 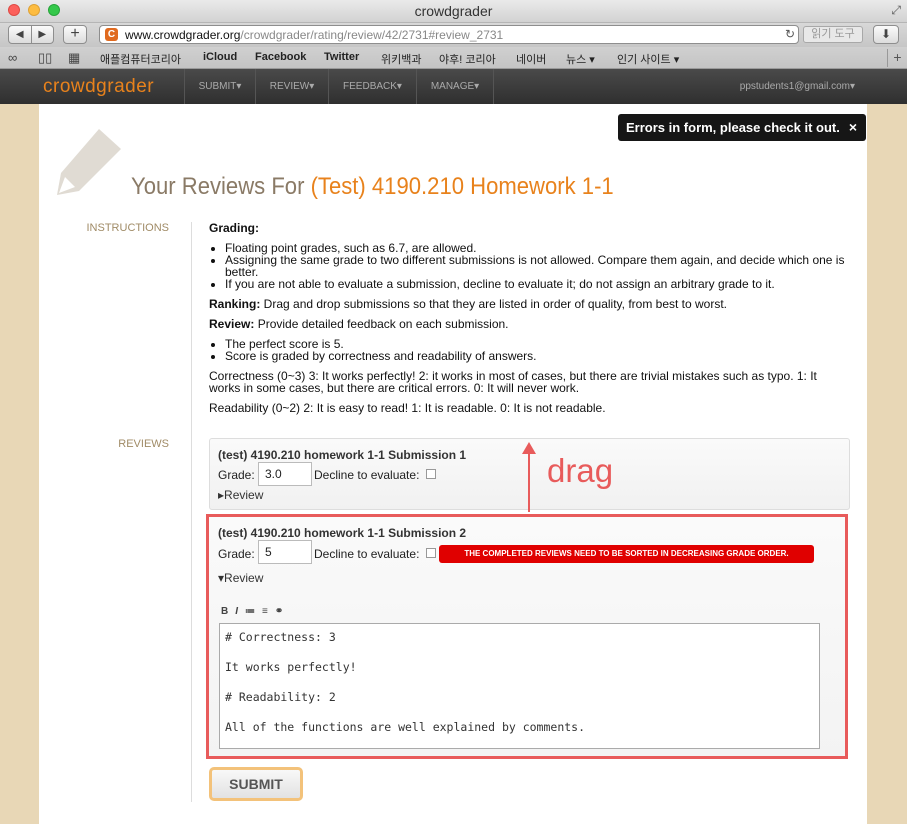 What do you see at coordinates (896, 10) in the screenshot?
I see `fullscreen-icon: ⤢` at bounding box center [896, 10].